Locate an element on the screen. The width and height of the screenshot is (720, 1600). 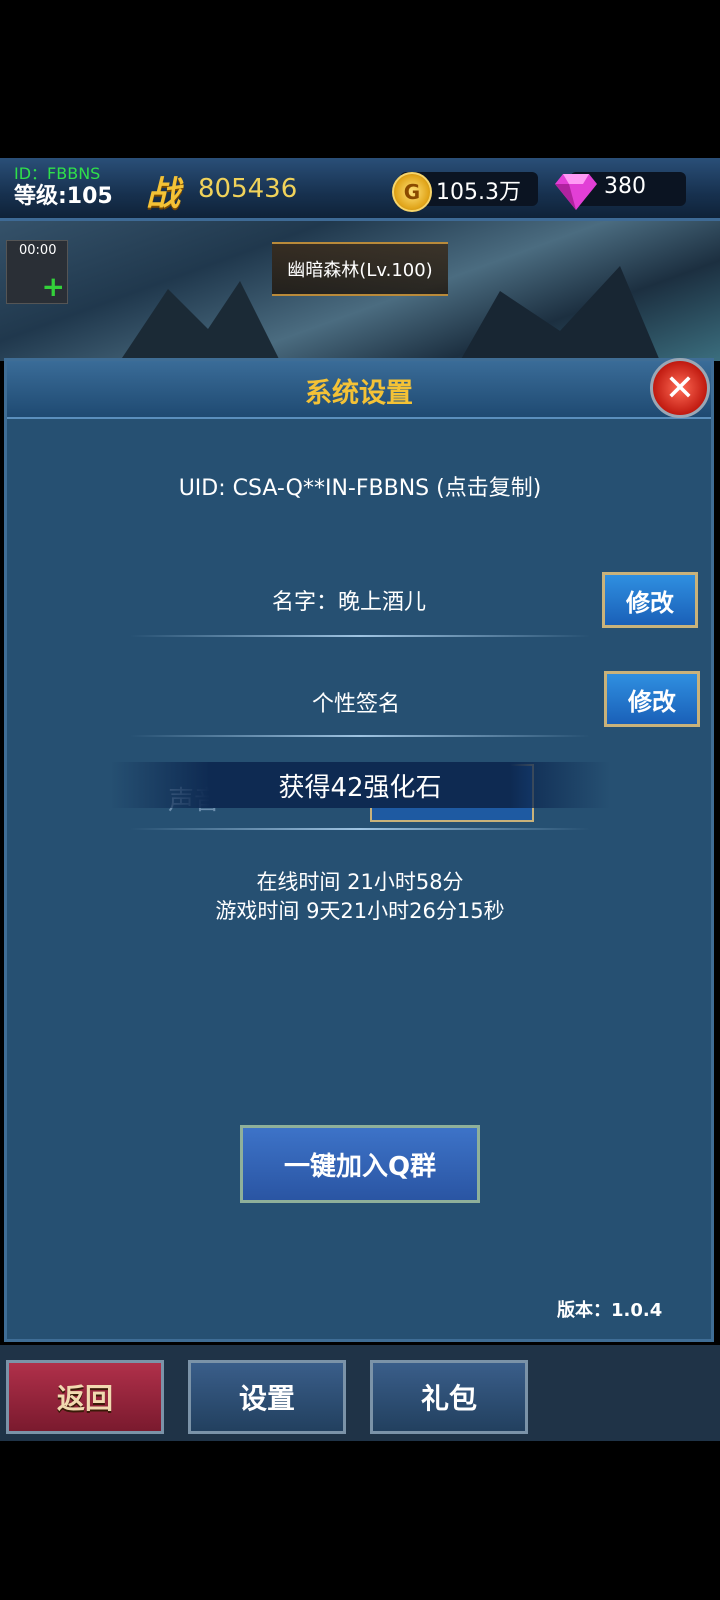
game-time: 游戏时间 9天21小时26分15秒 is located at coordinates (360, 911).